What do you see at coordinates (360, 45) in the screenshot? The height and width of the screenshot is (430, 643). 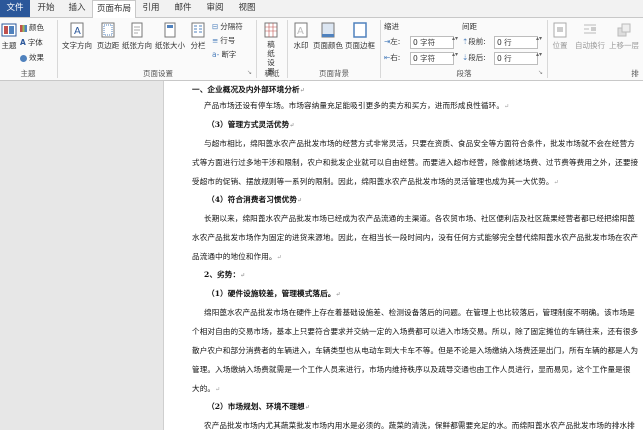 I see `page-borders-label: 页面边框` at bounding box center [360, 45].